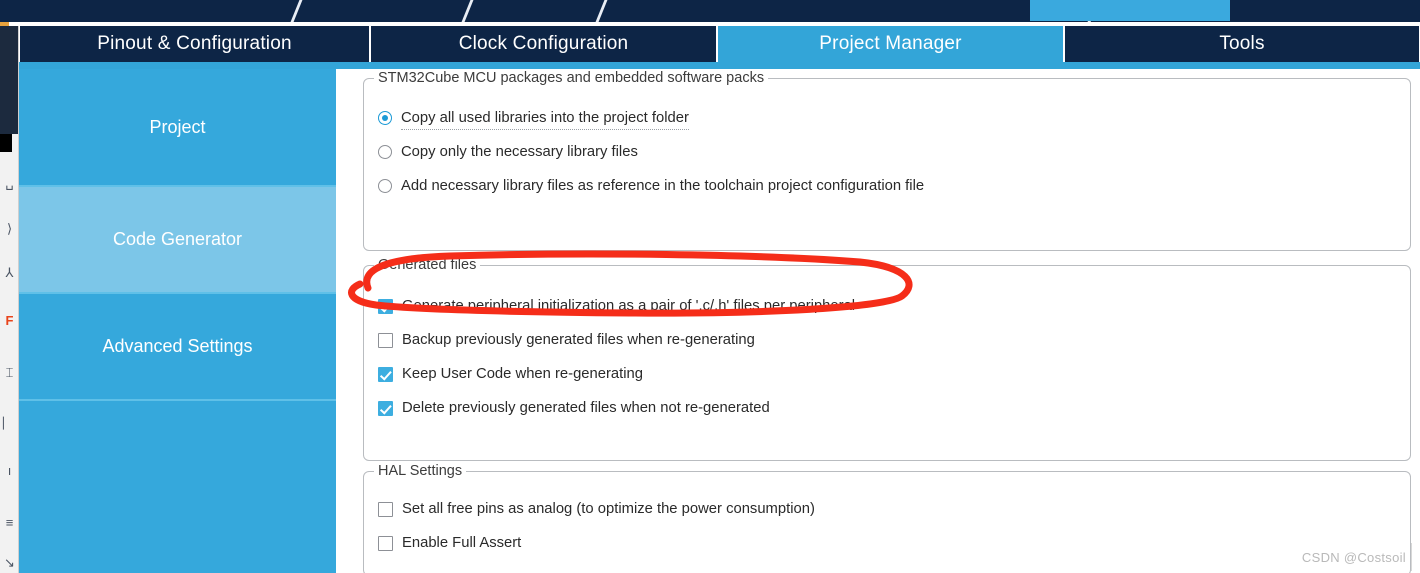 This screenshot has height=573, width=1420. I want to click on strip-glyph-icon: ⌶, so click(9, 372).